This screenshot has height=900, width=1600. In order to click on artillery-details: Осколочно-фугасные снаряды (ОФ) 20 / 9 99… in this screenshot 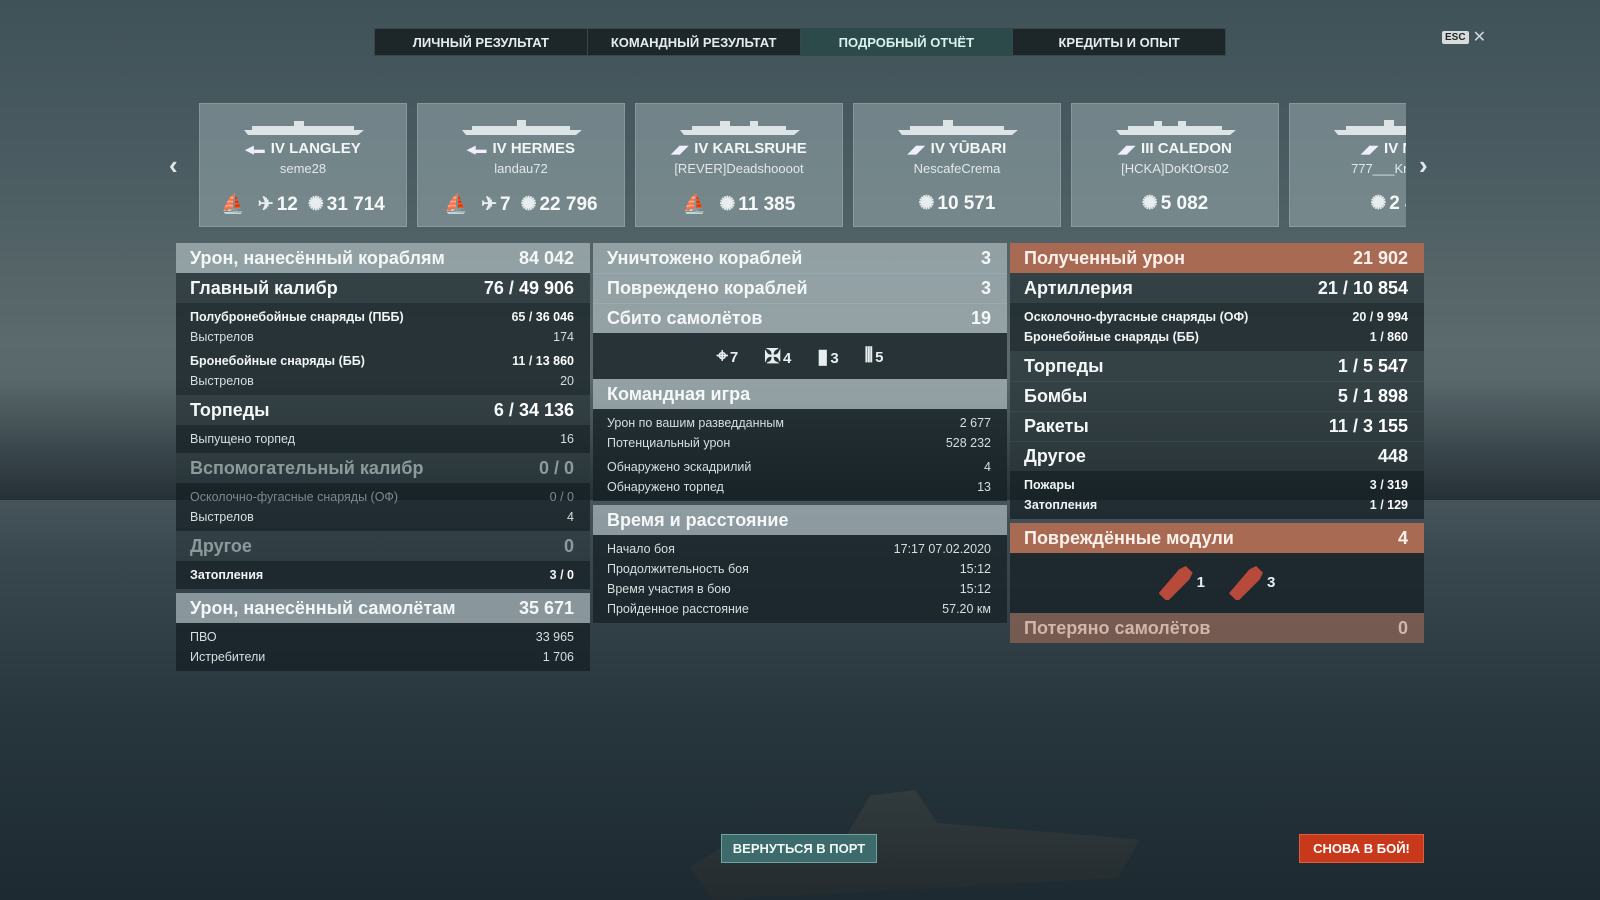, I will do `click(1217, 327)`.